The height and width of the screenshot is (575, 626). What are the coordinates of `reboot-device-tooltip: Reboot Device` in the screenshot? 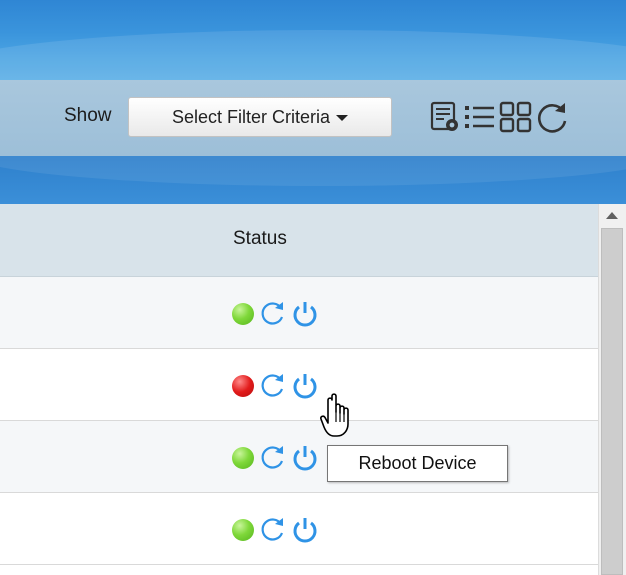 It's located at (417, 463).